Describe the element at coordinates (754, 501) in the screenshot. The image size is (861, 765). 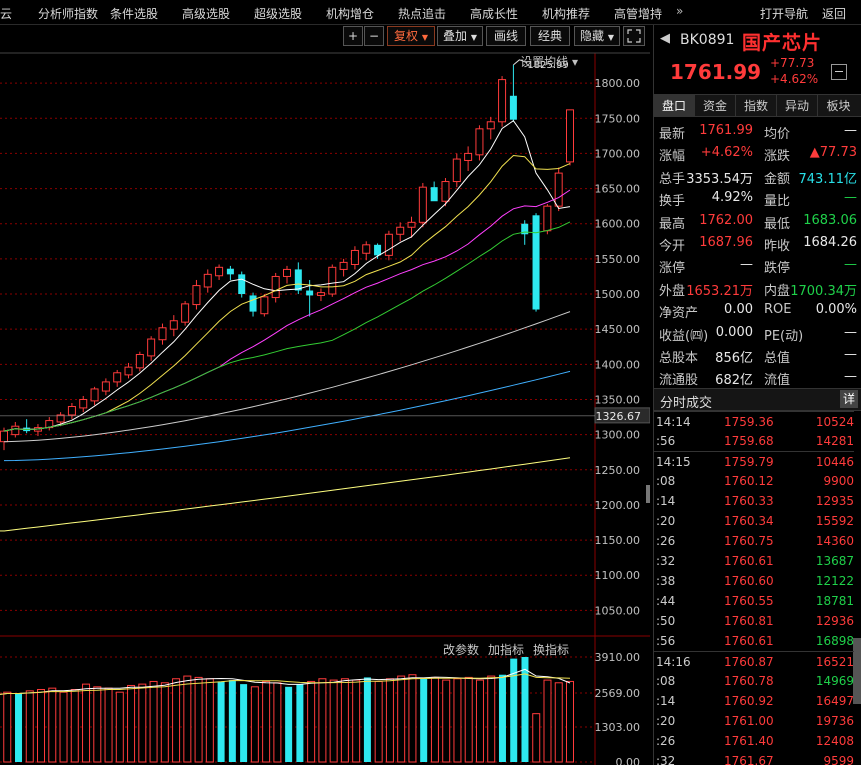
I see `tick-row: :14 1760.33 12935` at that location.